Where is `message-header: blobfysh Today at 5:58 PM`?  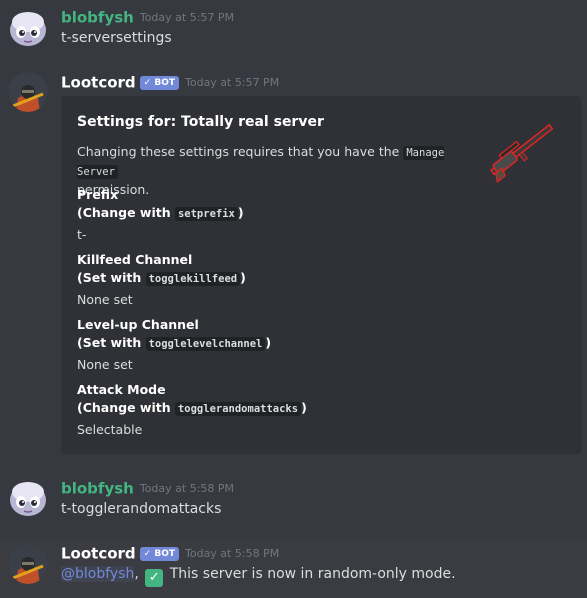
message-header: blobfysh Today at 5:58 PM is located at coordinates (147, 488).